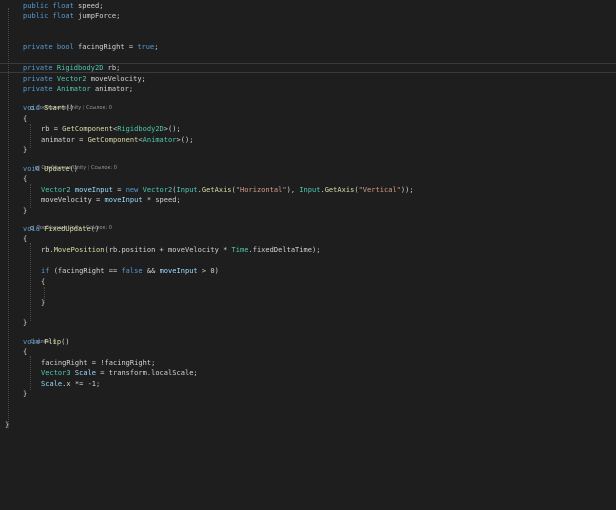 This screenshot has width=616, height=510. Describe the element at coordinates (71, 68) in the screenshot. I see `code-line: private Rigidbody2D rb;` at that location.